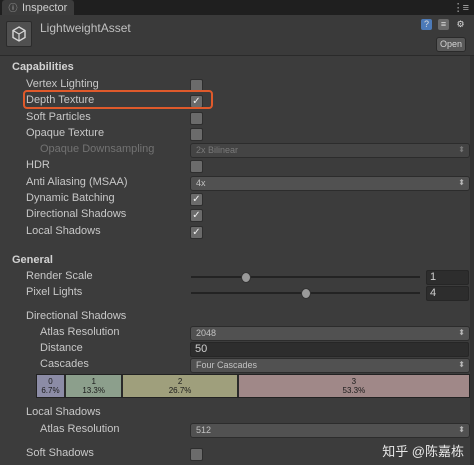 The height and width of the screenshot is (465, 474). What do you see at coordinates (19, 34) in the screenshot?
I see `asset-icon` at bounding box center [19, 34].